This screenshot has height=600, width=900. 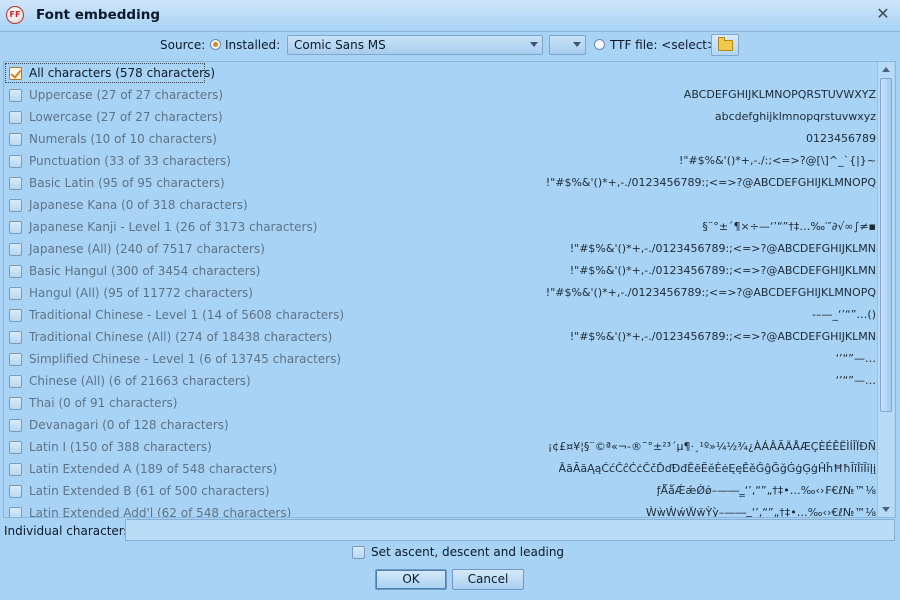 I want to click on scroll-down-icon, so click(x=886, y=509).